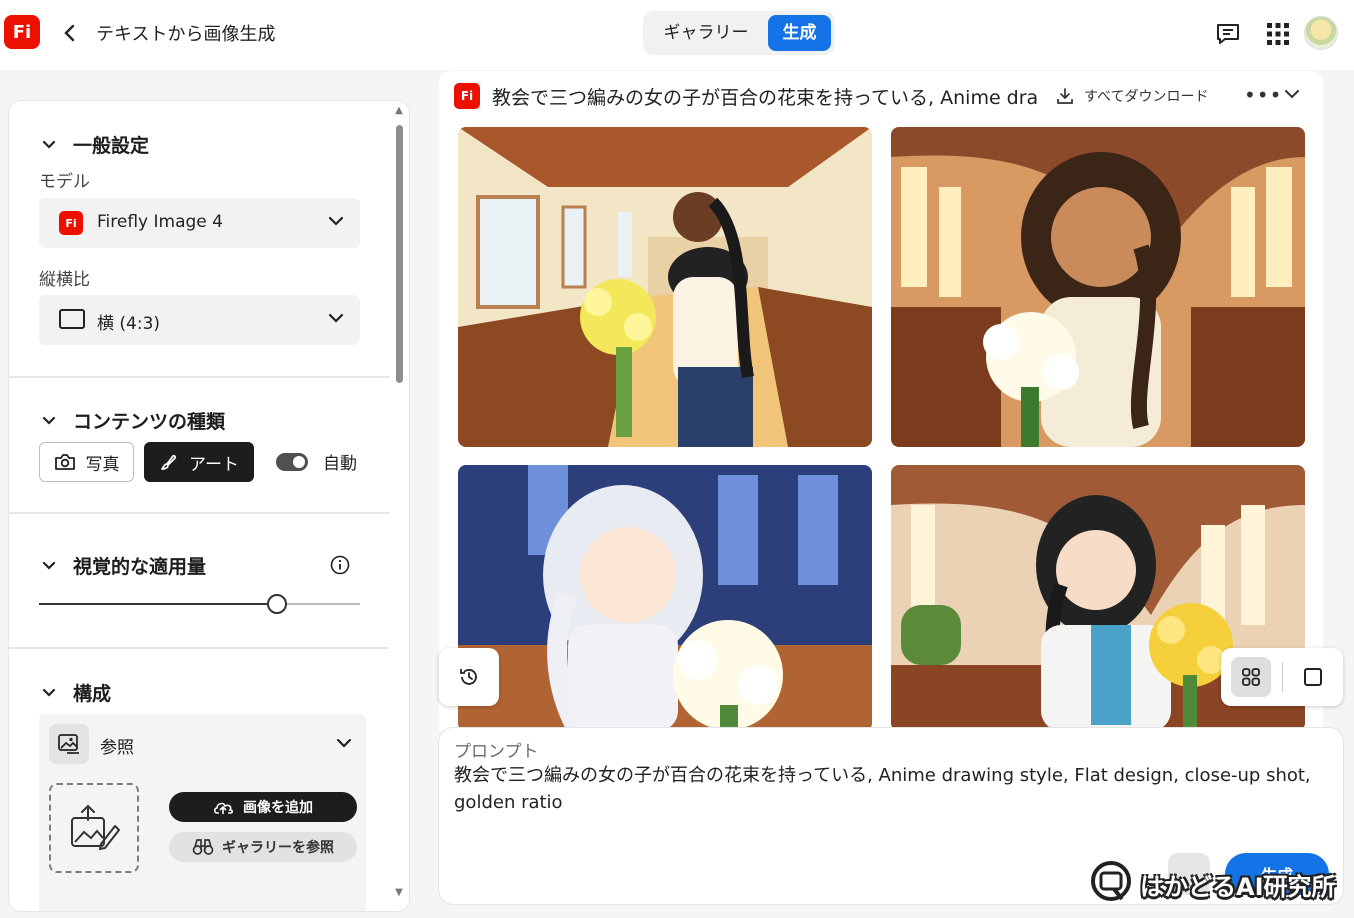  I want to click on download-all-button: すべてダウンロード, so click(1132, 96).